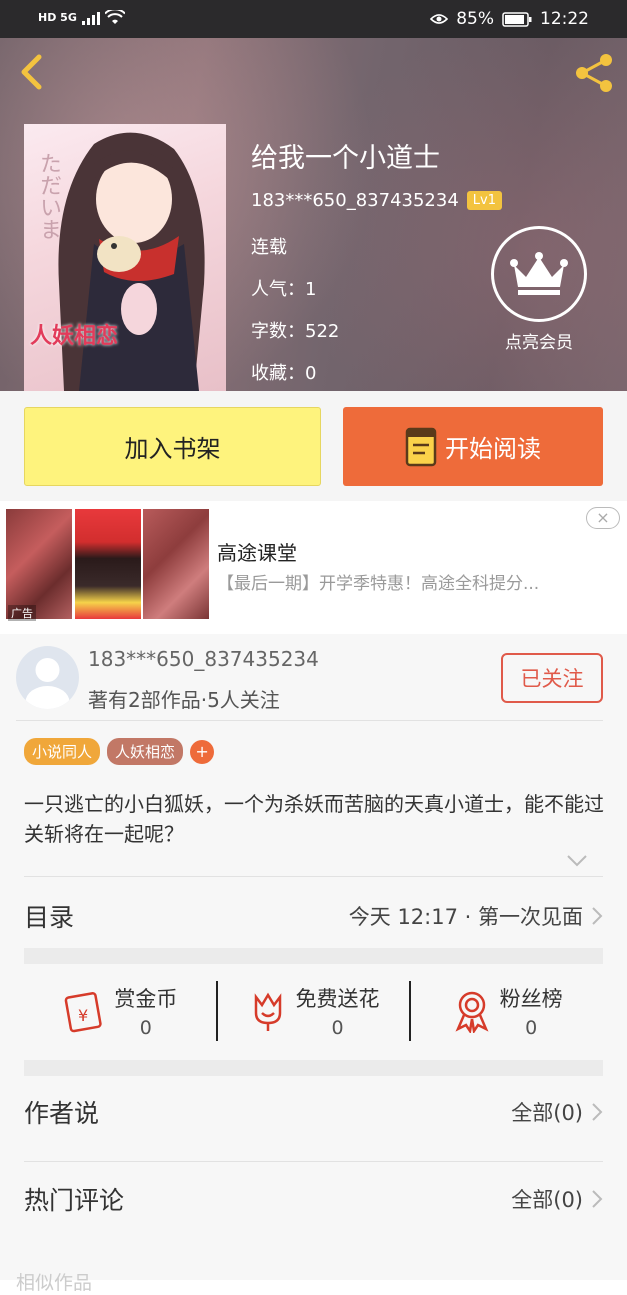  I want to click on author-line: 183***650_837435234 Lv1, so click(377, 200).